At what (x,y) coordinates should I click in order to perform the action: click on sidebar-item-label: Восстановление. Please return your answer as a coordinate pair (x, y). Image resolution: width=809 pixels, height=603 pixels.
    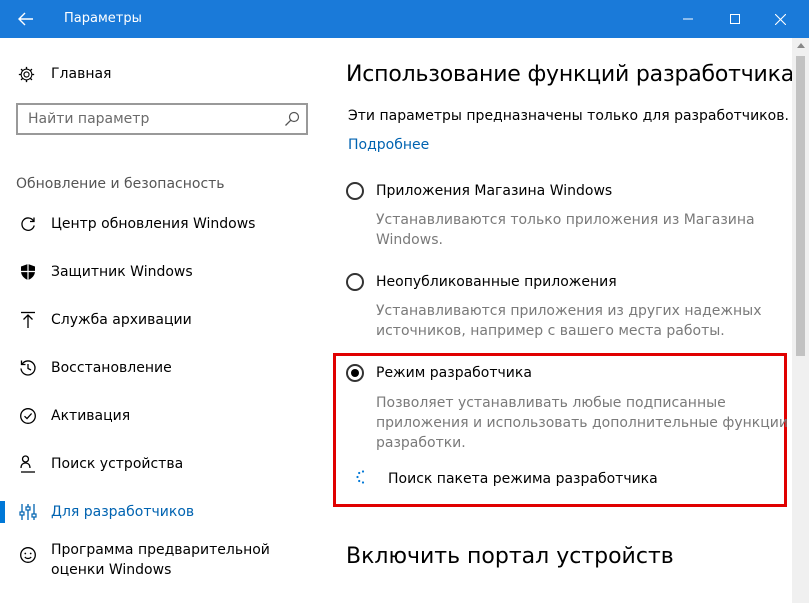
    Looking at the image, I should click on (111, 368).